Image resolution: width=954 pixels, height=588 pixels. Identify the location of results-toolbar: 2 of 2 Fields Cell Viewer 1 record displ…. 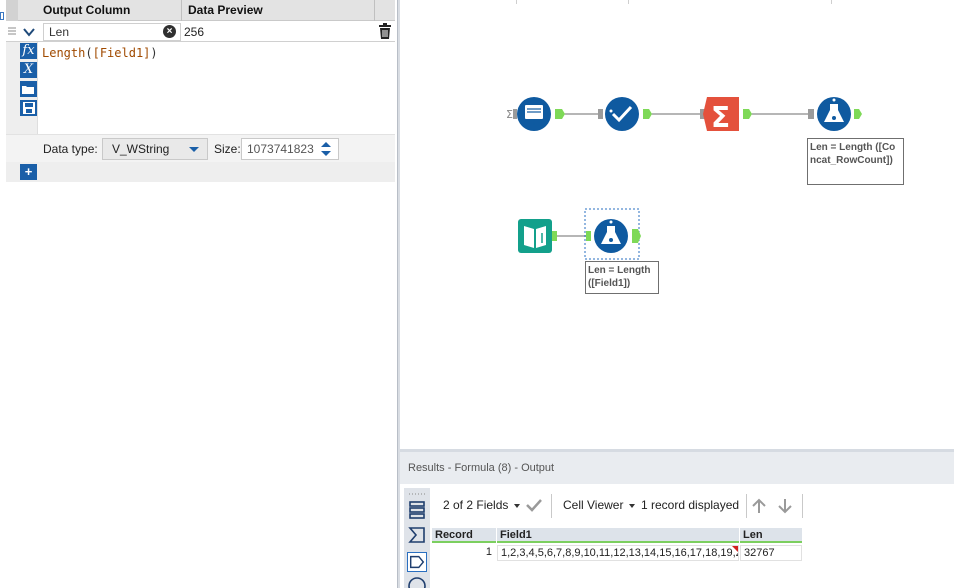
(693, 506).